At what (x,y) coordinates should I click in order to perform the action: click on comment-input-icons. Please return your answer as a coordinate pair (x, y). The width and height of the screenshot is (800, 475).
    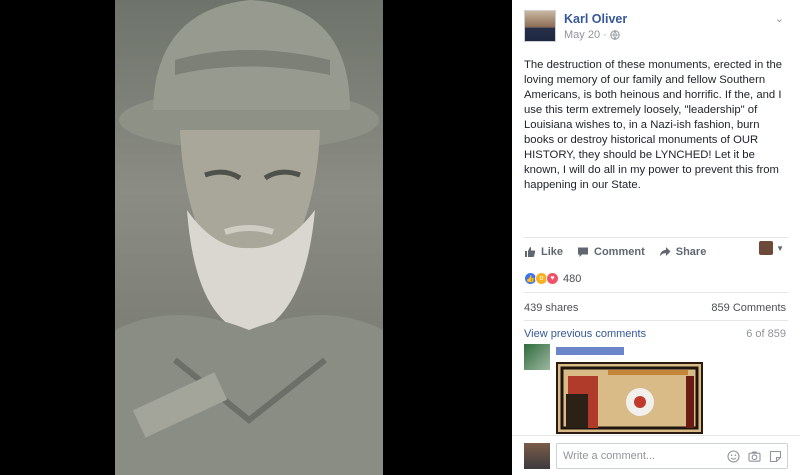
    Looking at the image, I should click on (754, 456).